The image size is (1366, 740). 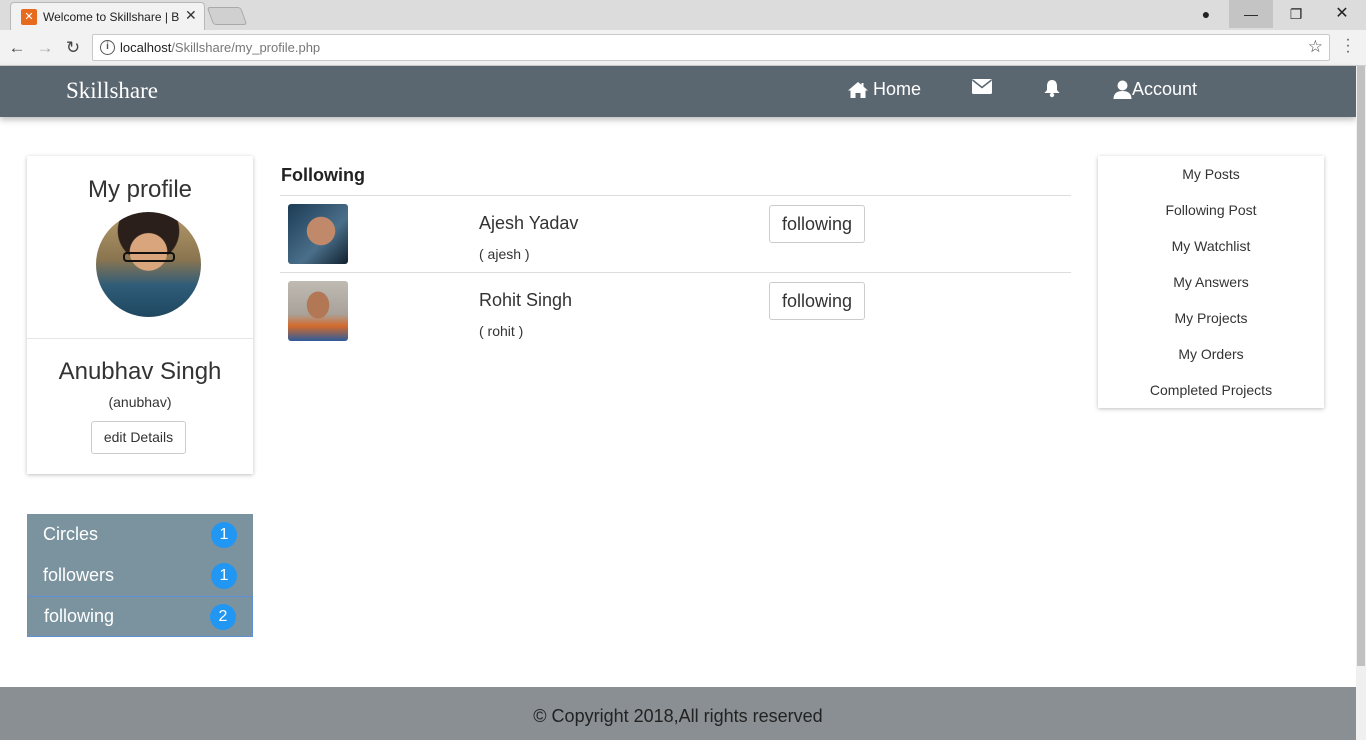 I want to click on edit-details-button: edit Details, so click(x=138, y=437).